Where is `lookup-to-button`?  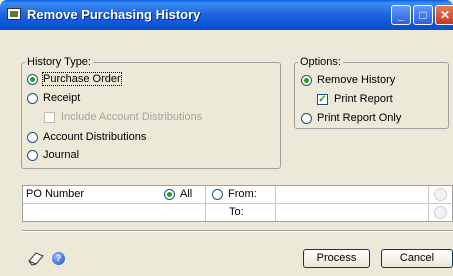
lookup-to-button is located at coordinates (440, 212).